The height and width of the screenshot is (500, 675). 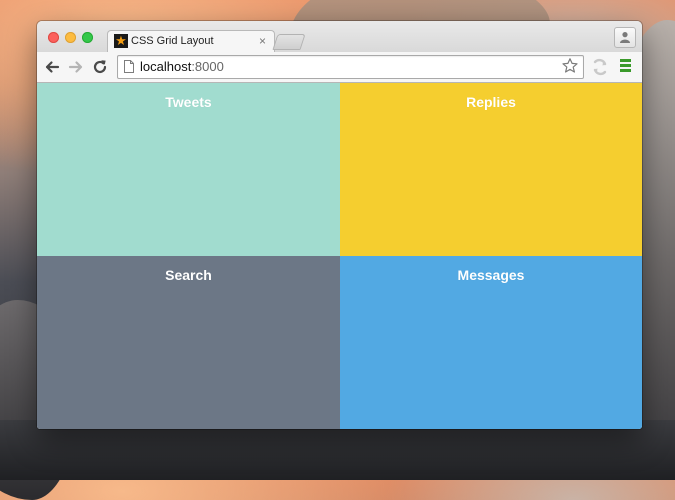 I want to click on window-zoom-button, so click(x=87, y=37).